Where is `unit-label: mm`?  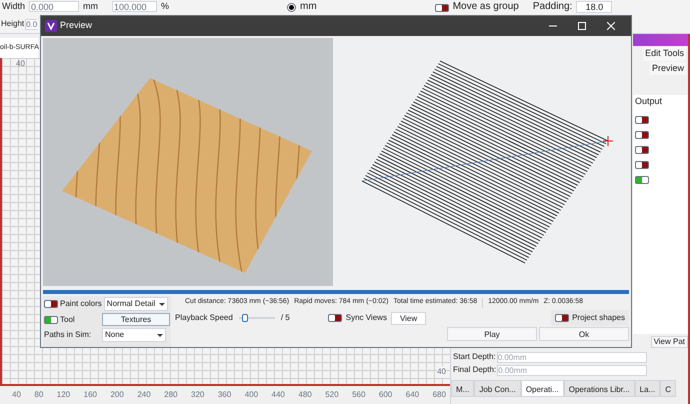
unit-label: mm is located at coordinates (90, 6).